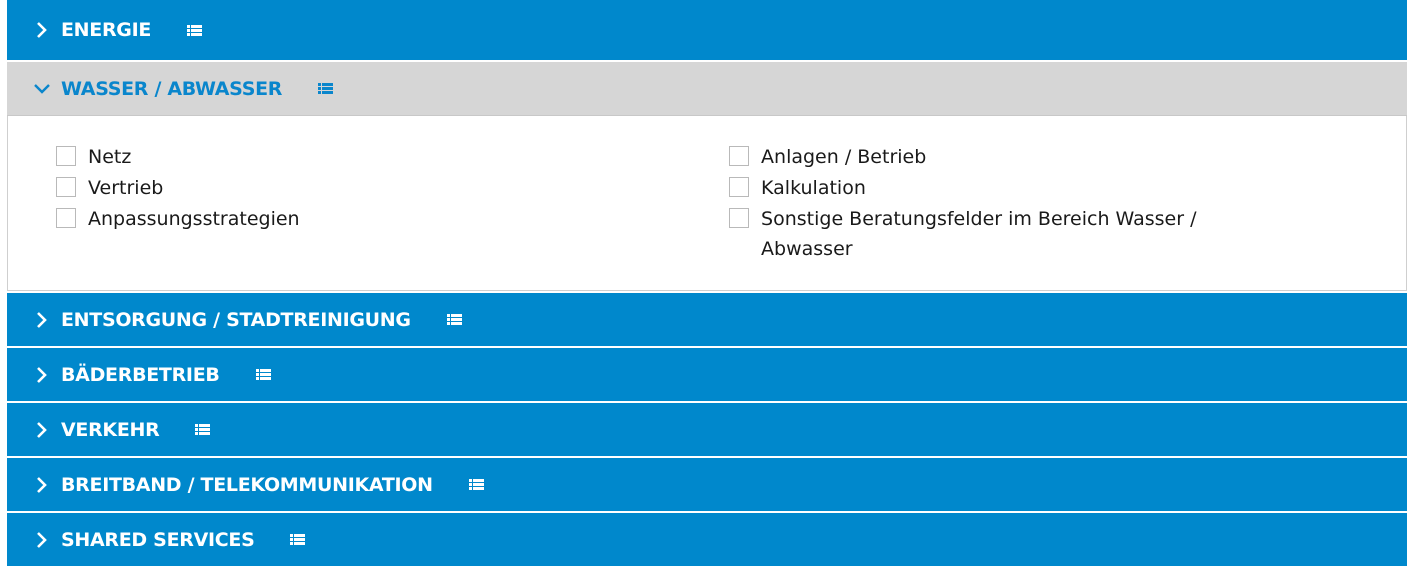 The height and width of the screenshot is (566, 1407). What do you see at coordinates (371, 188) in the screenshot?
I see `option-vertrieb: Vertrieb` at bounding box center [371, 188].